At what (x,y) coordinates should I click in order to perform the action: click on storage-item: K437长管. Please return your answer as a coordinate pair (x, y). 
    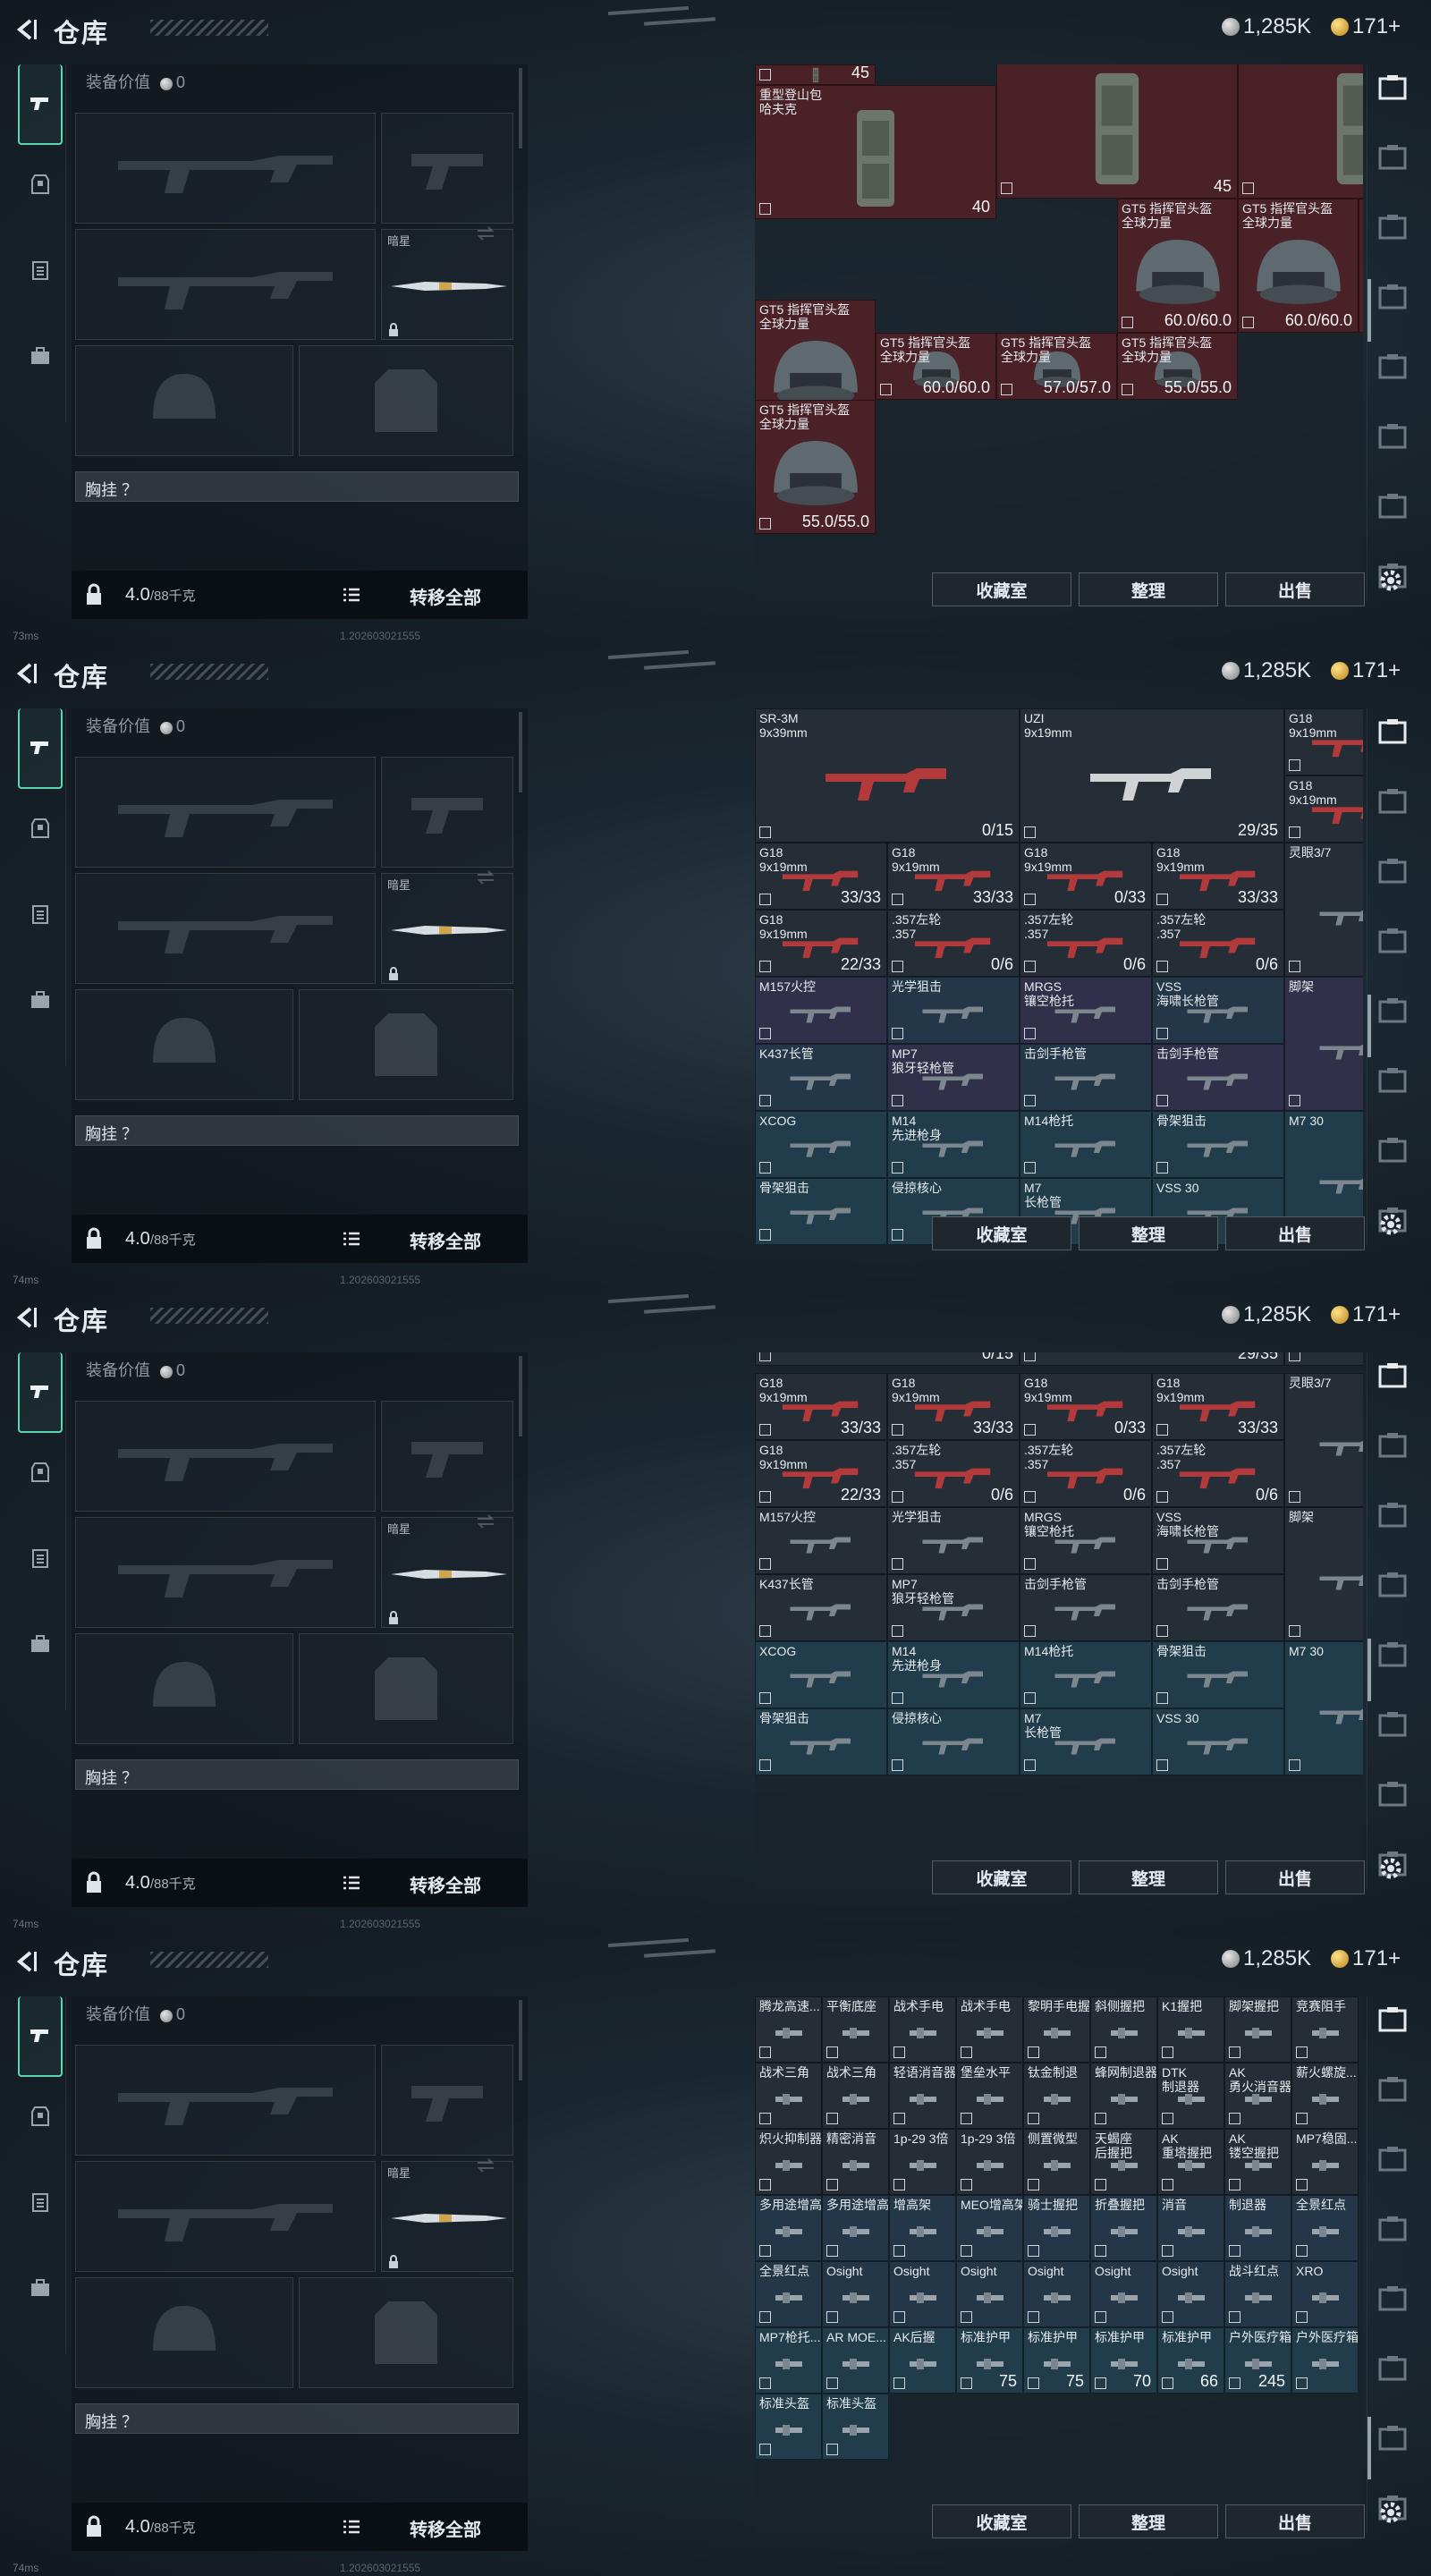
    Looking at the image, I should click on (821, 1077).